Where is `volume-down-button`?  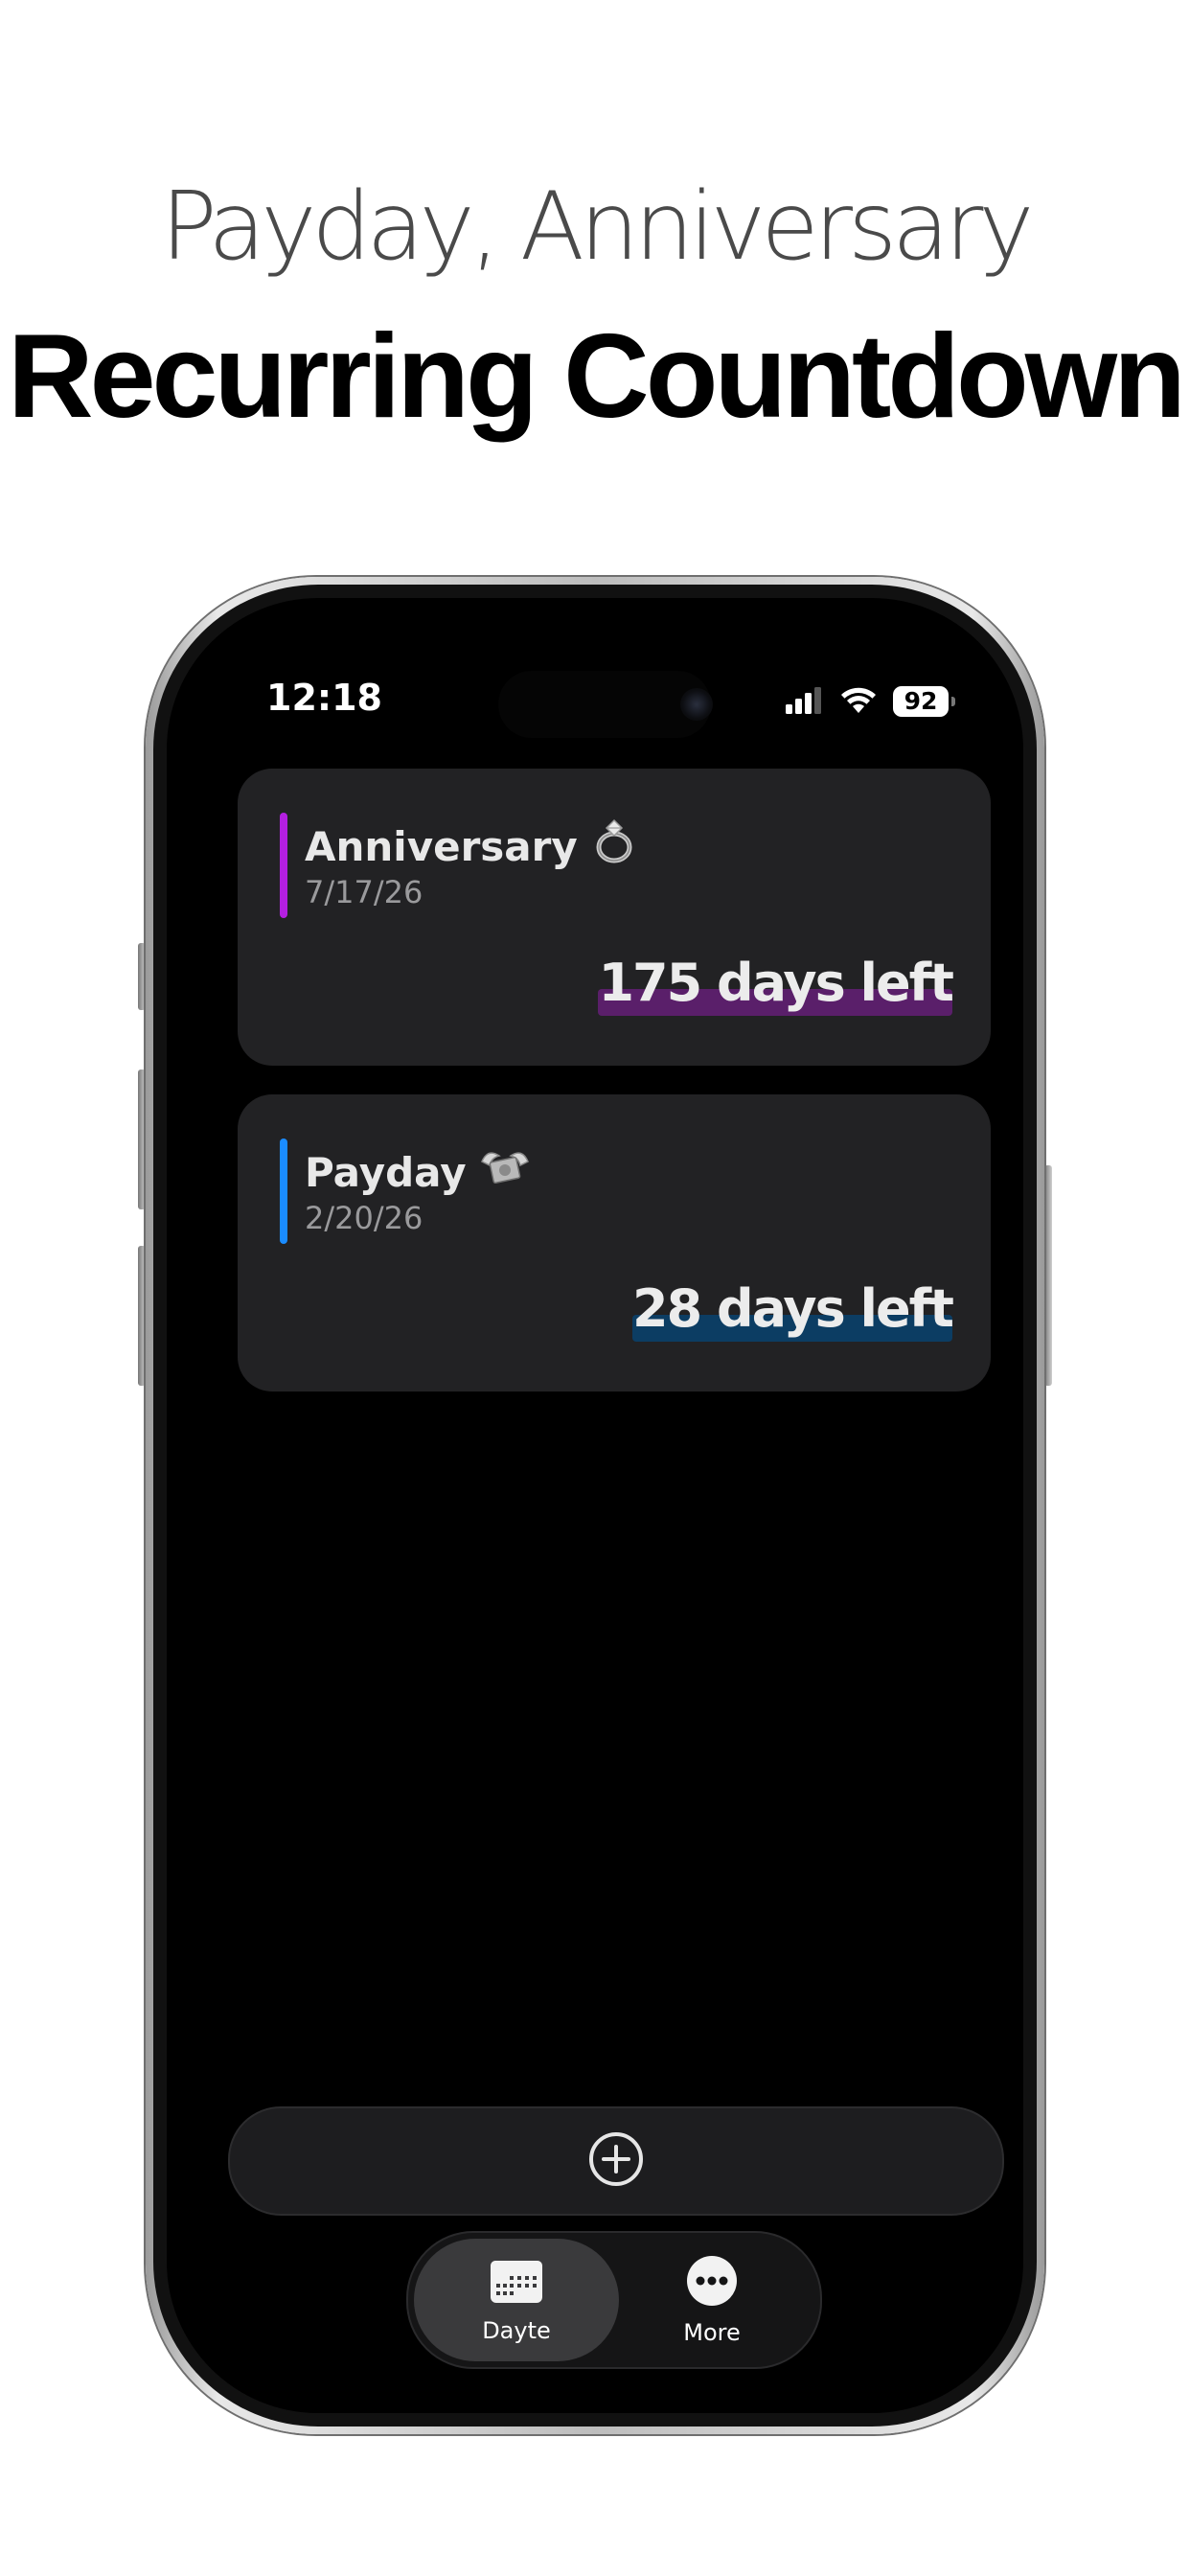 volume-down-button is located at coordinates (142, 1316).